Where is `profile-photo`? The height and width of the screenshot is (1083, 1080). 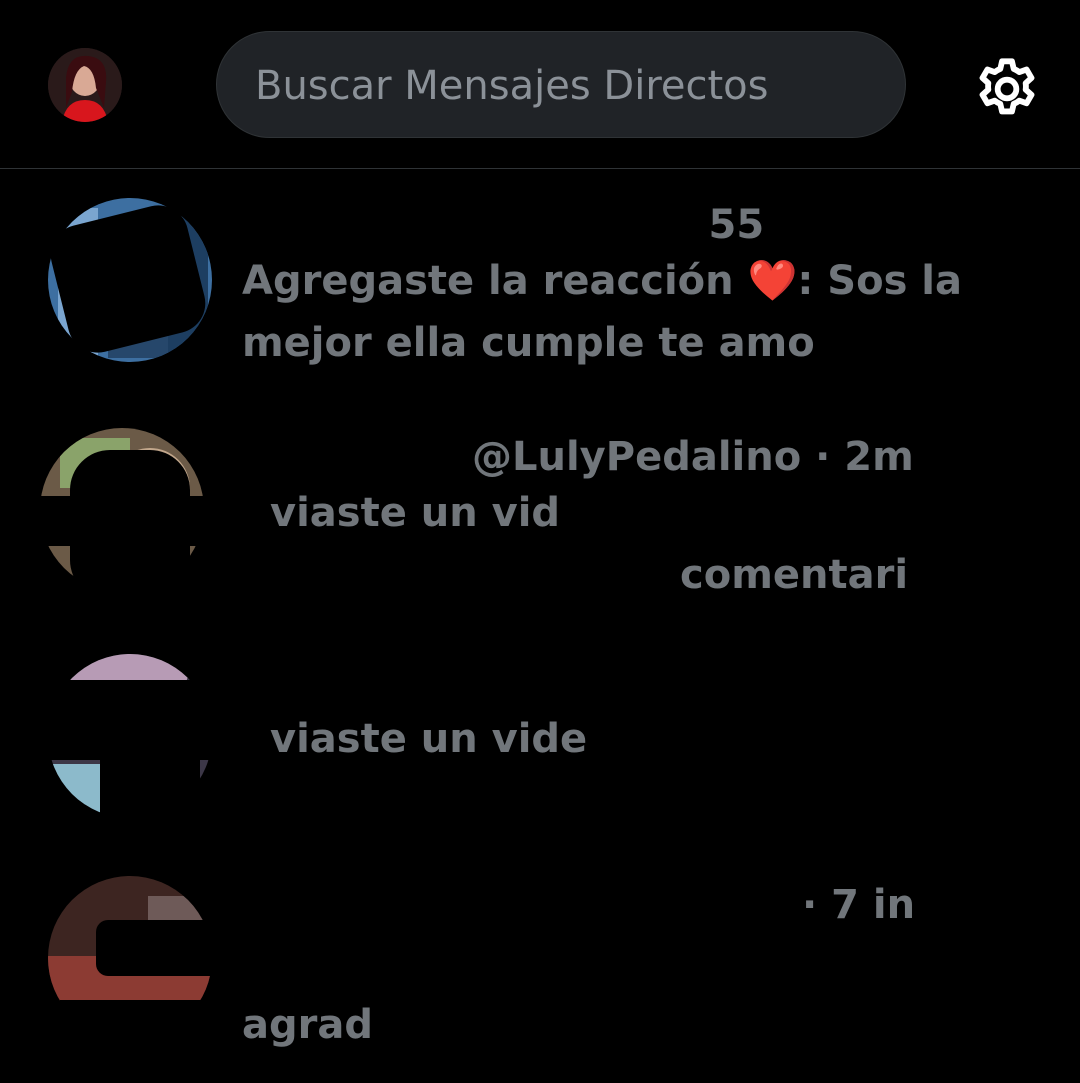
profile-photo is located at coordinates (85, 85).